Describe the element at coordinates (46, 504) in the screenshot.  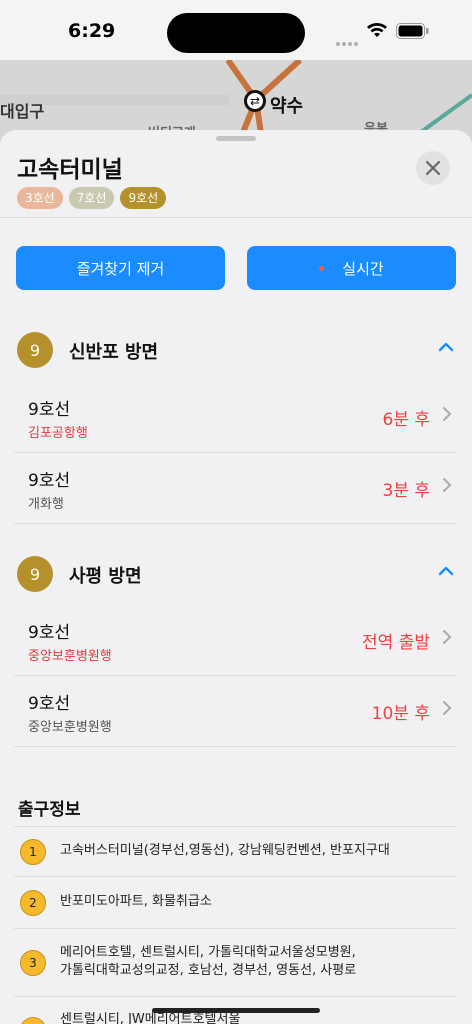
I see `train-destination: 개화행` at that location.